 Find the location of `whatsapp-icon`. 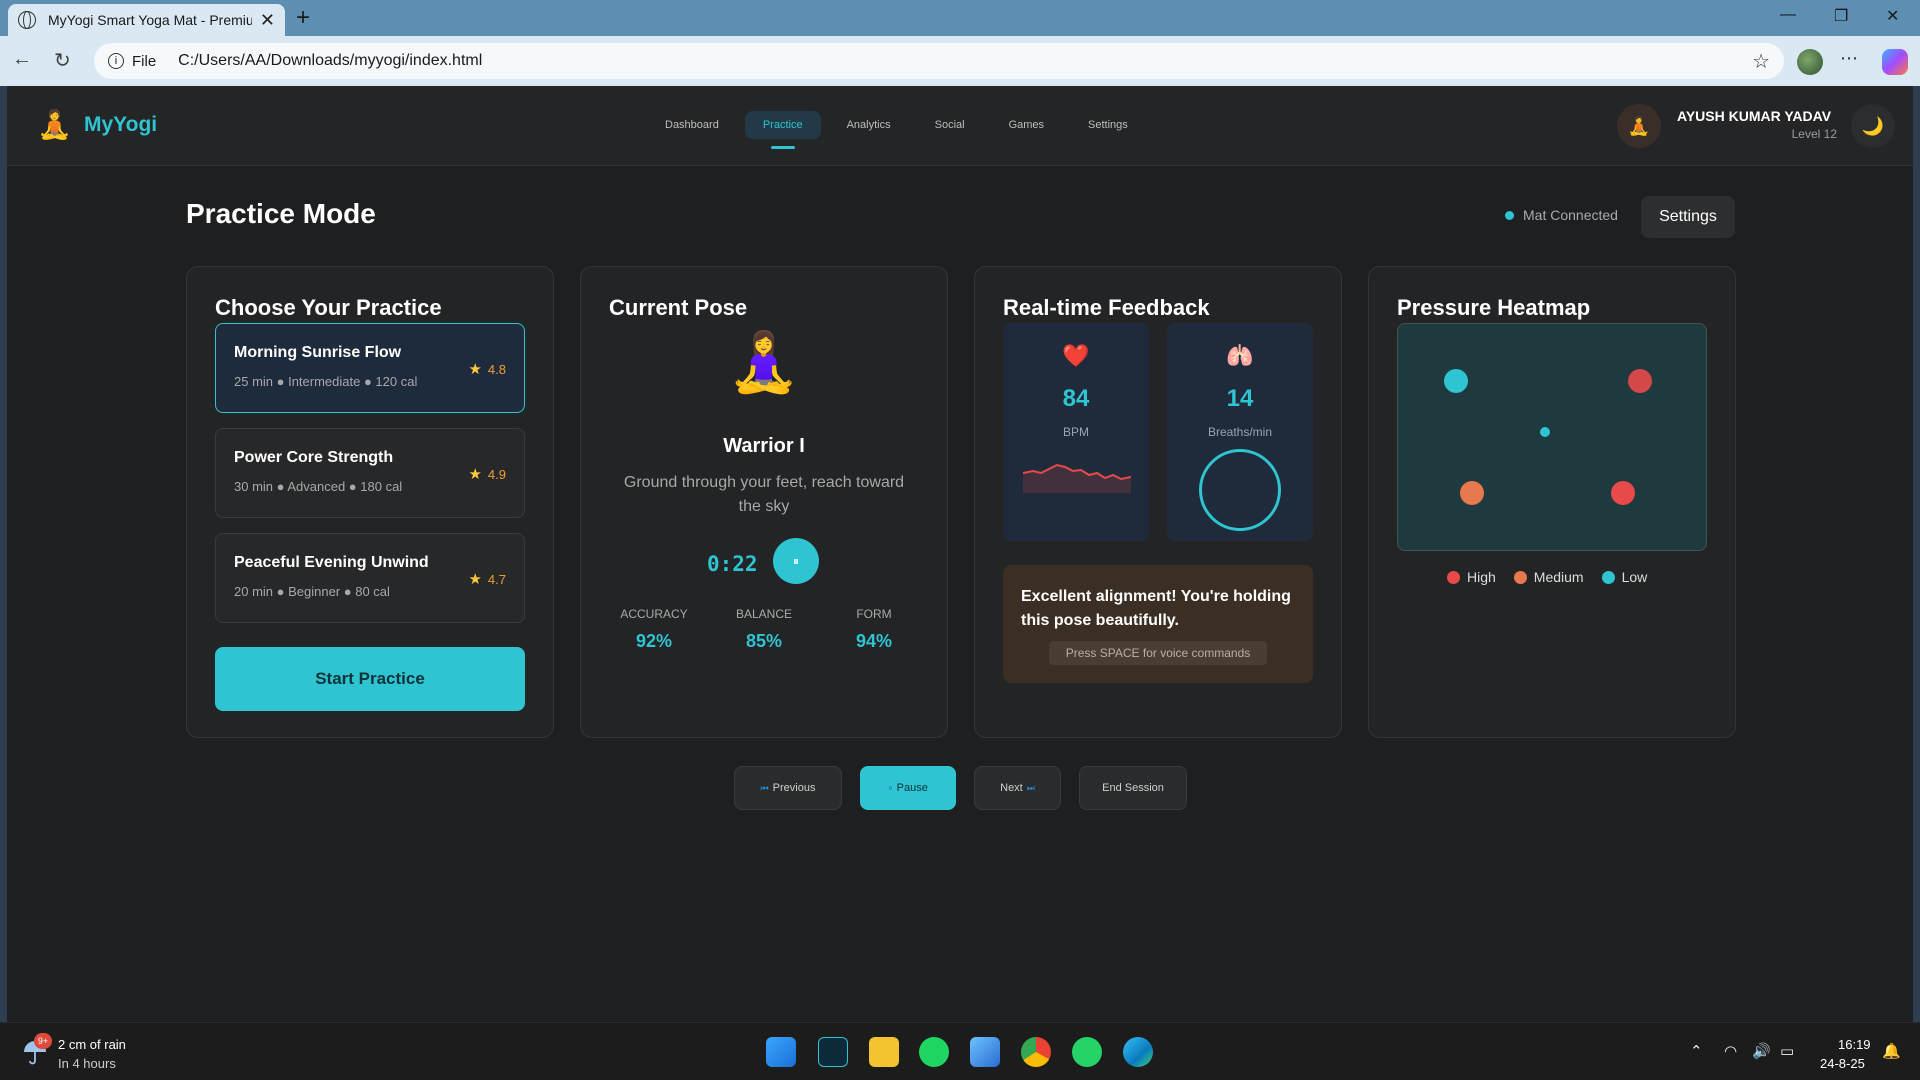

whatsapp-icon is located at coordinates (1087, 1052).